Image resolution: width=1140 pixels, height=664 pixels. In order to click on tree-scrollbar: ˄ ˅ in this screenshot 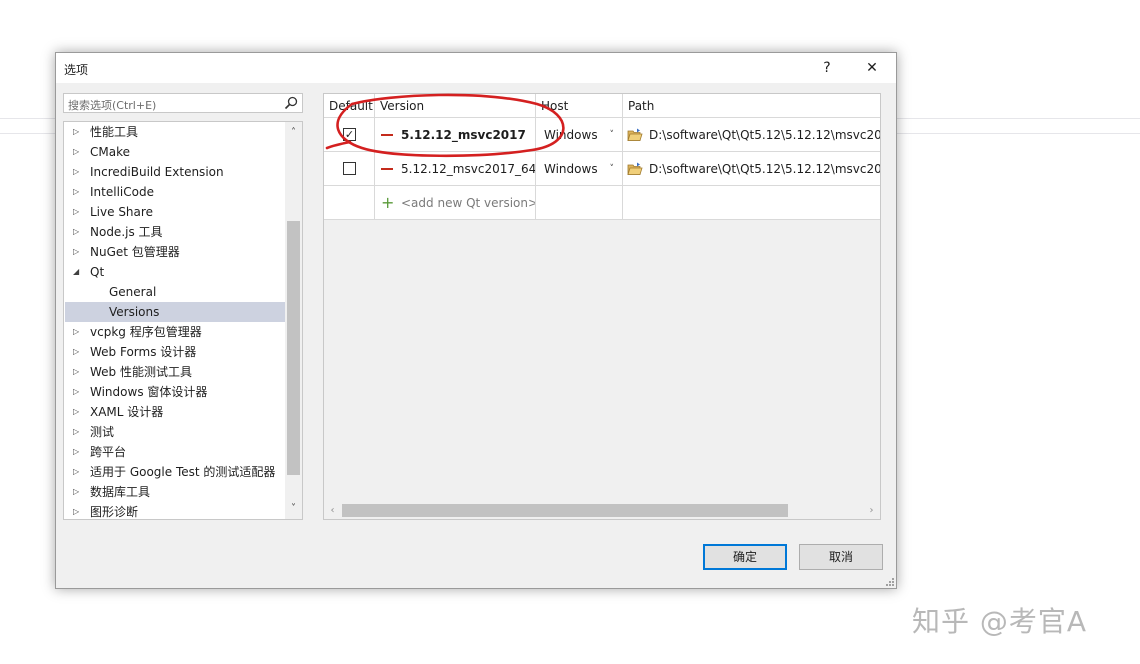, I will do `click(293, 320)`.